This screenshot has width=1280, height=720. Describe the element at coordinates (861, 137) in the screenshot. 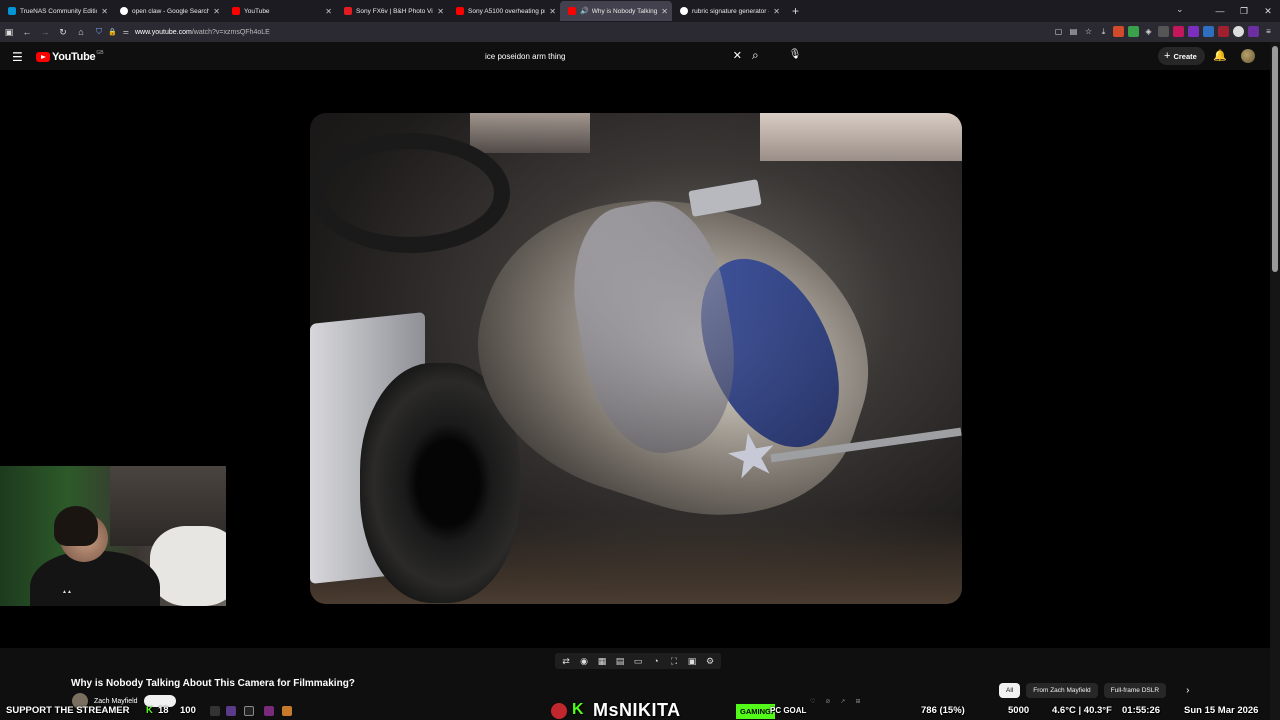

I see `frame-sky` at that location.